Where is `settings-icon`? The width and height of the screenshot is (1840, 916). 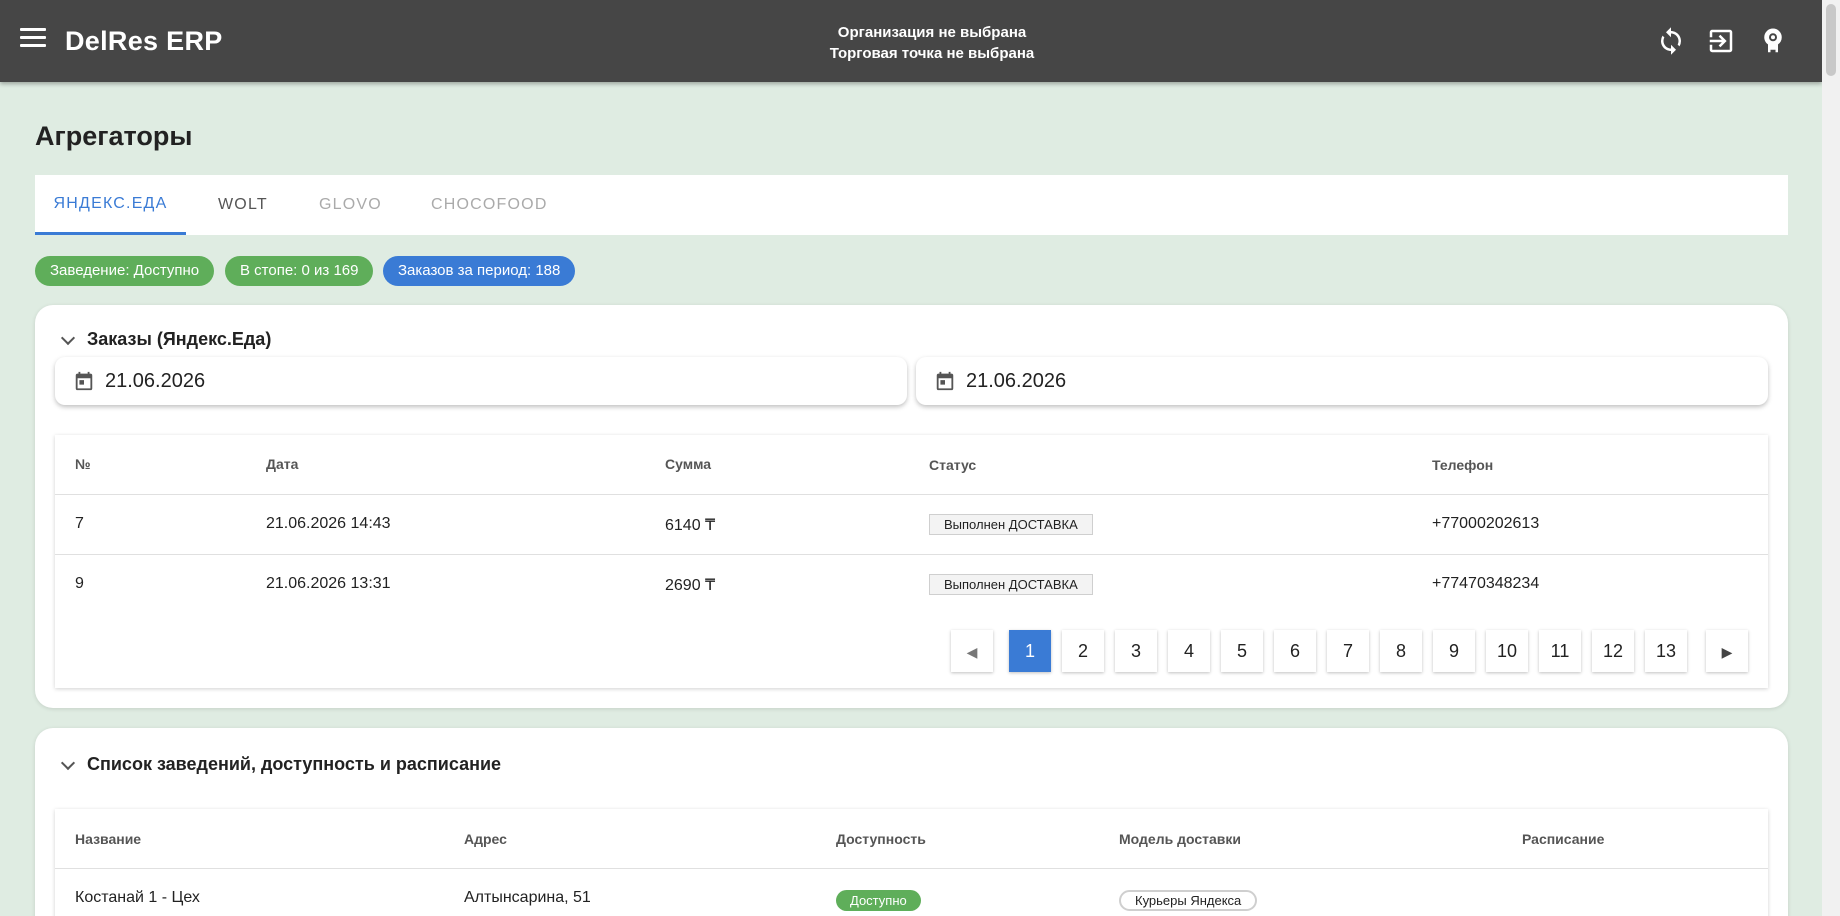
settings-icon is located at coordinates (1773, 41).